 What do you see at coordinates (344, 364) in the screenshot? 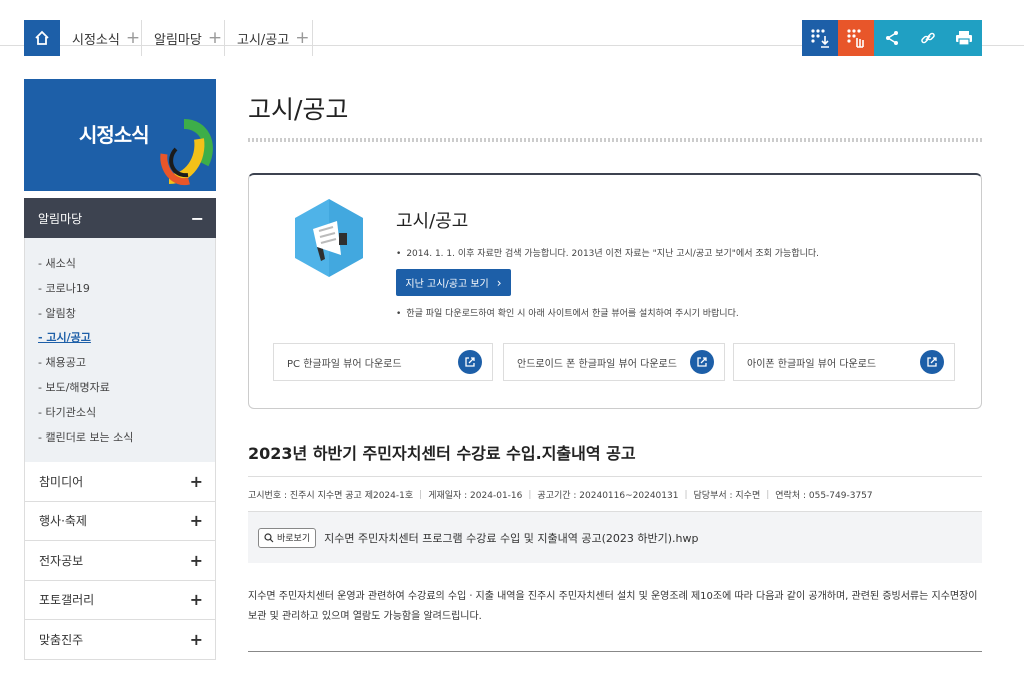
I see `download-label: PC 한글파일 뷰어 다운로드` at bounding box center [344, 364].